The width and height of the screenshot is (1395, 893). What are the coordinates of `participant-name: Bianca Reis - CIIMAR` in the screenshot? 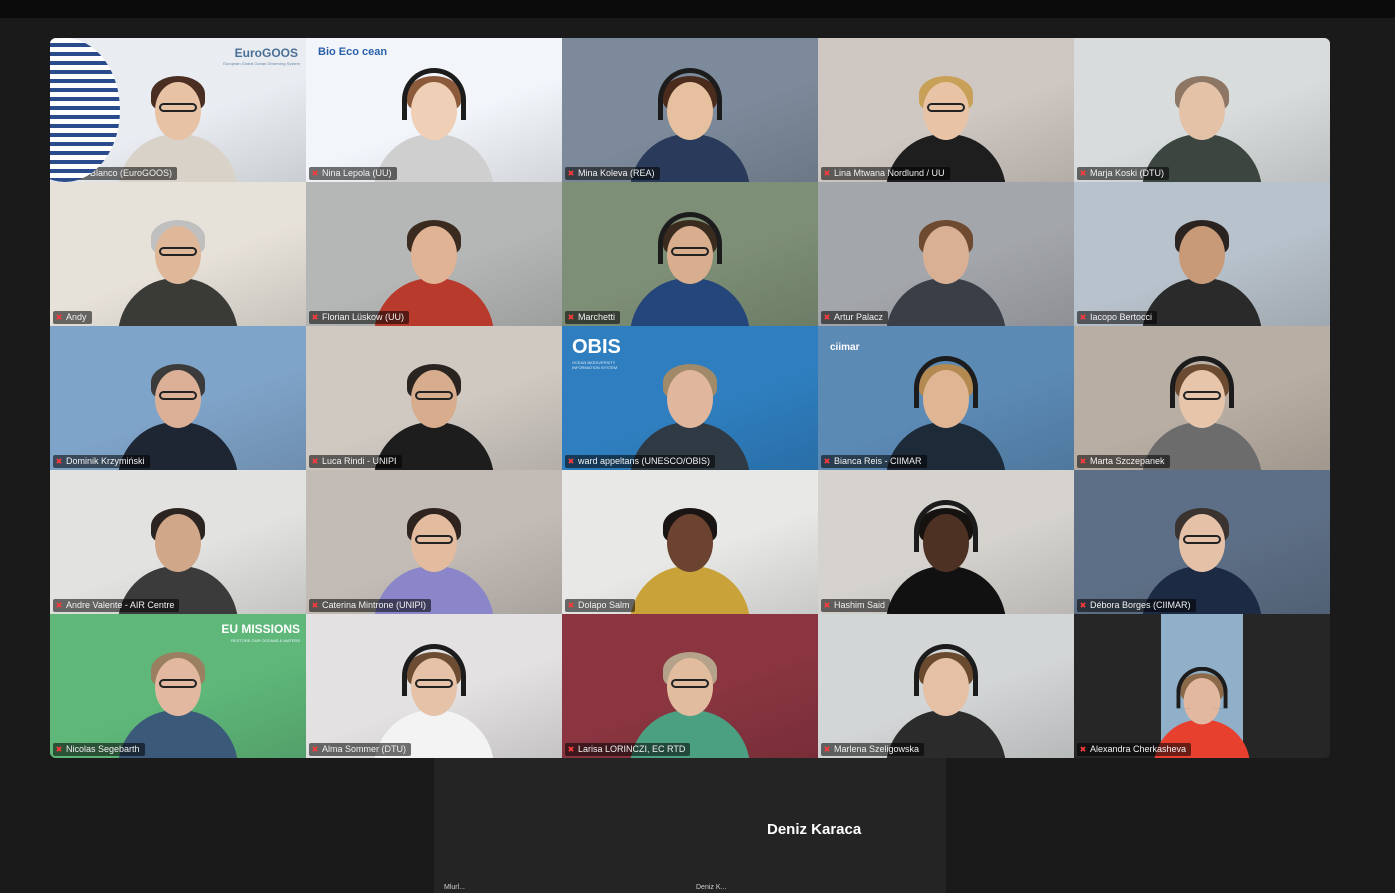 It's located at (878, 461).